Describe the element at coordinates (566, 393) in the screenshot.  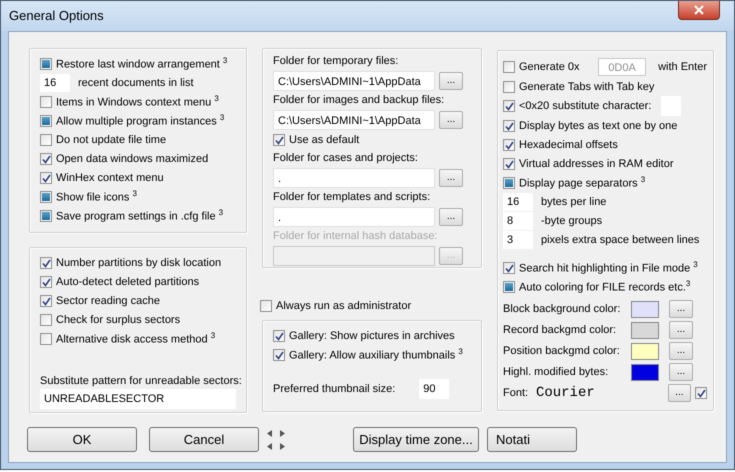
I see `font-name: Courier` at that location.